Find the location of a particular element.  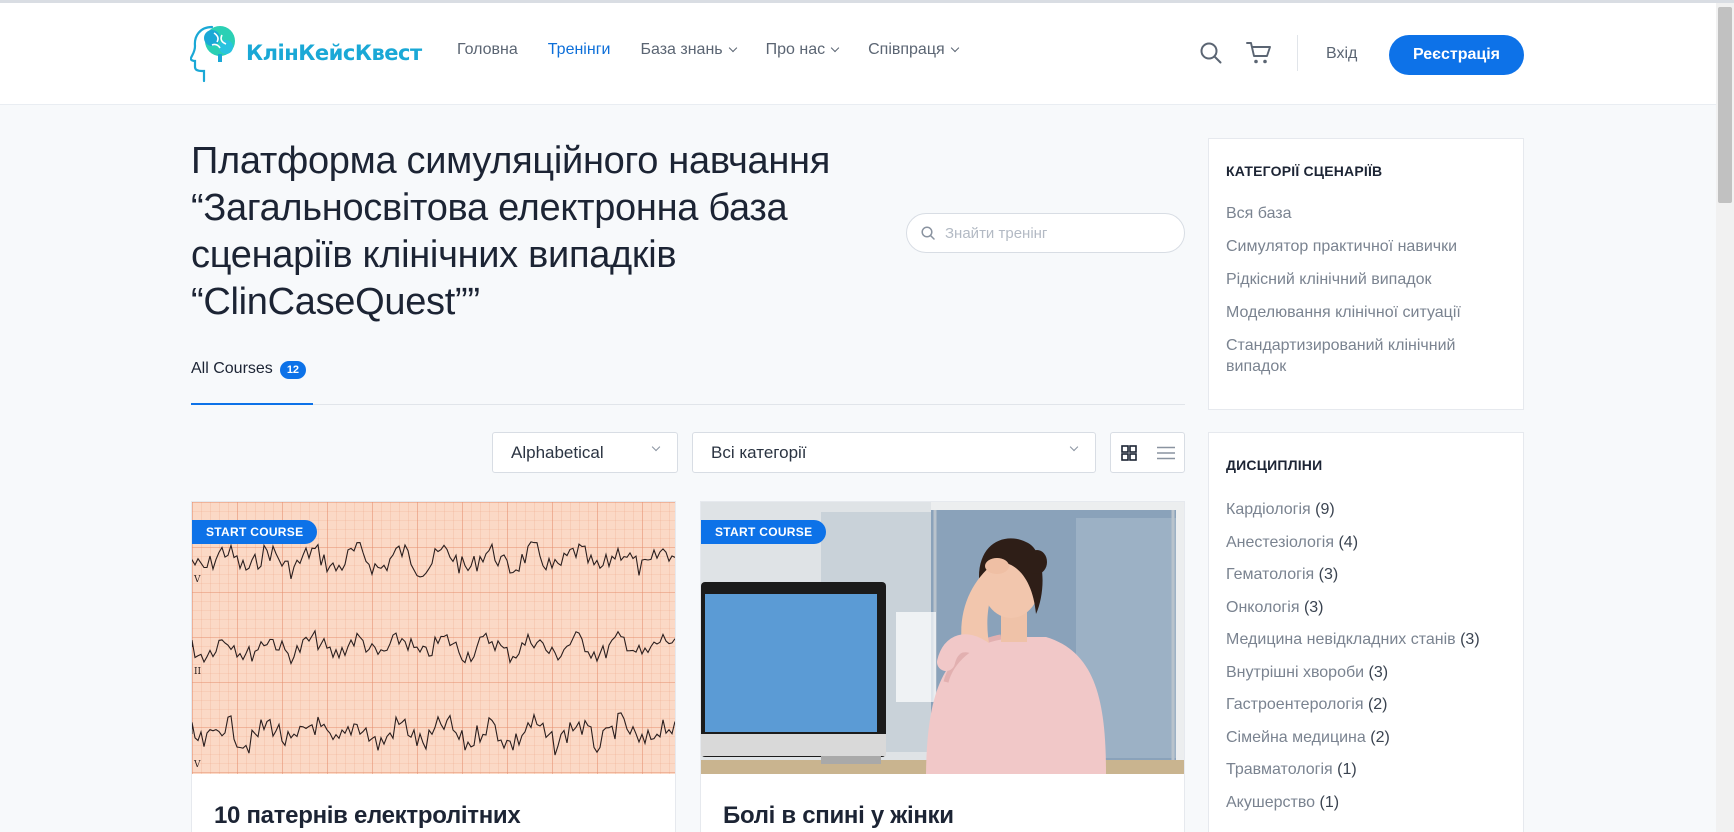

discipline-name: Кардіологія is located at coordinates (1268, 509).